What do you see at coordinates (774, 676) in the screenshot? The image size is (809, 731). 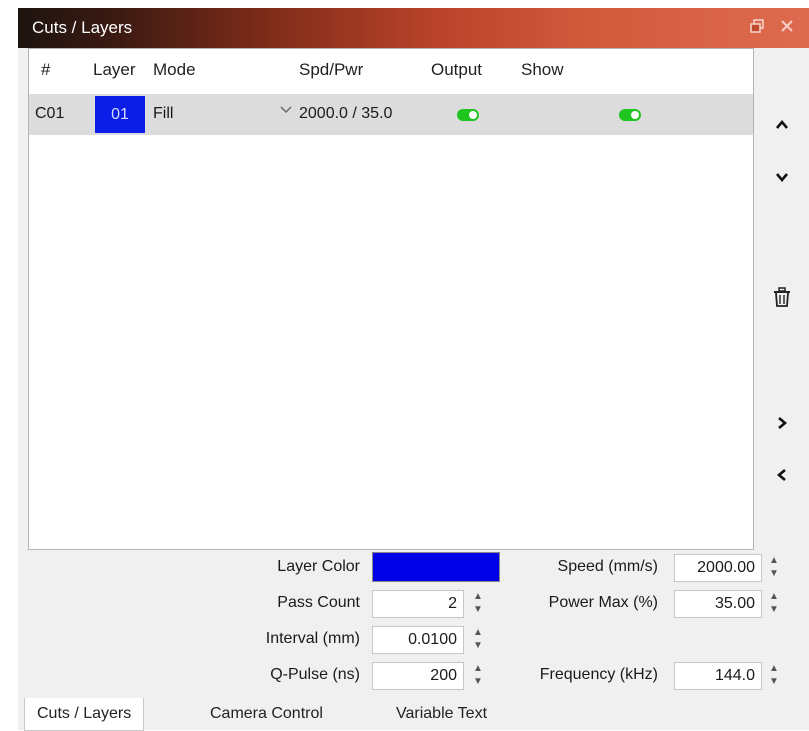 I see `frequency-spinner: ▲ ▼` at bounding box center [774, 676].